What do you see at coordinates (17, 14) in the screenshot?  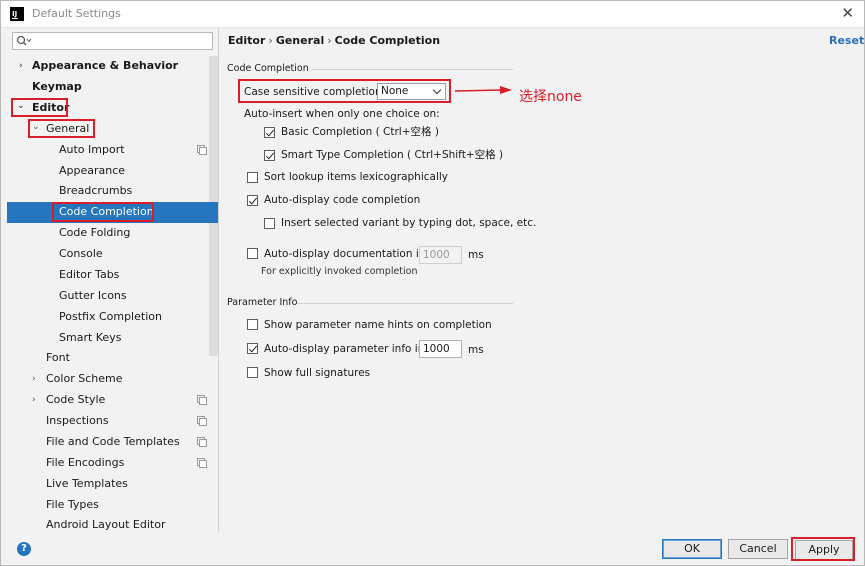 I see `app-logo-icon: IJ` at bounding box center [17, 14].